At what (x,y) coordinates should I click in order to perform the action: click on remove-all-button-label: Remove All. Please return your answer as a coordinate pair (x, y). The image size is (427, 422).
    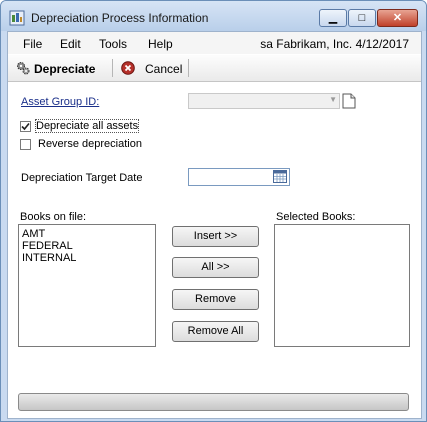
    Looking at the image, I should click on (215, 331).